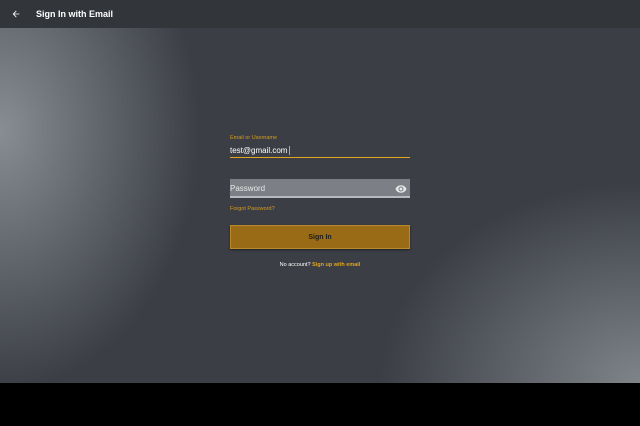 Image resolution: width=640 pixels, height=426 pixels. I want to click on email-label: Email or Username, so click(254, 138).